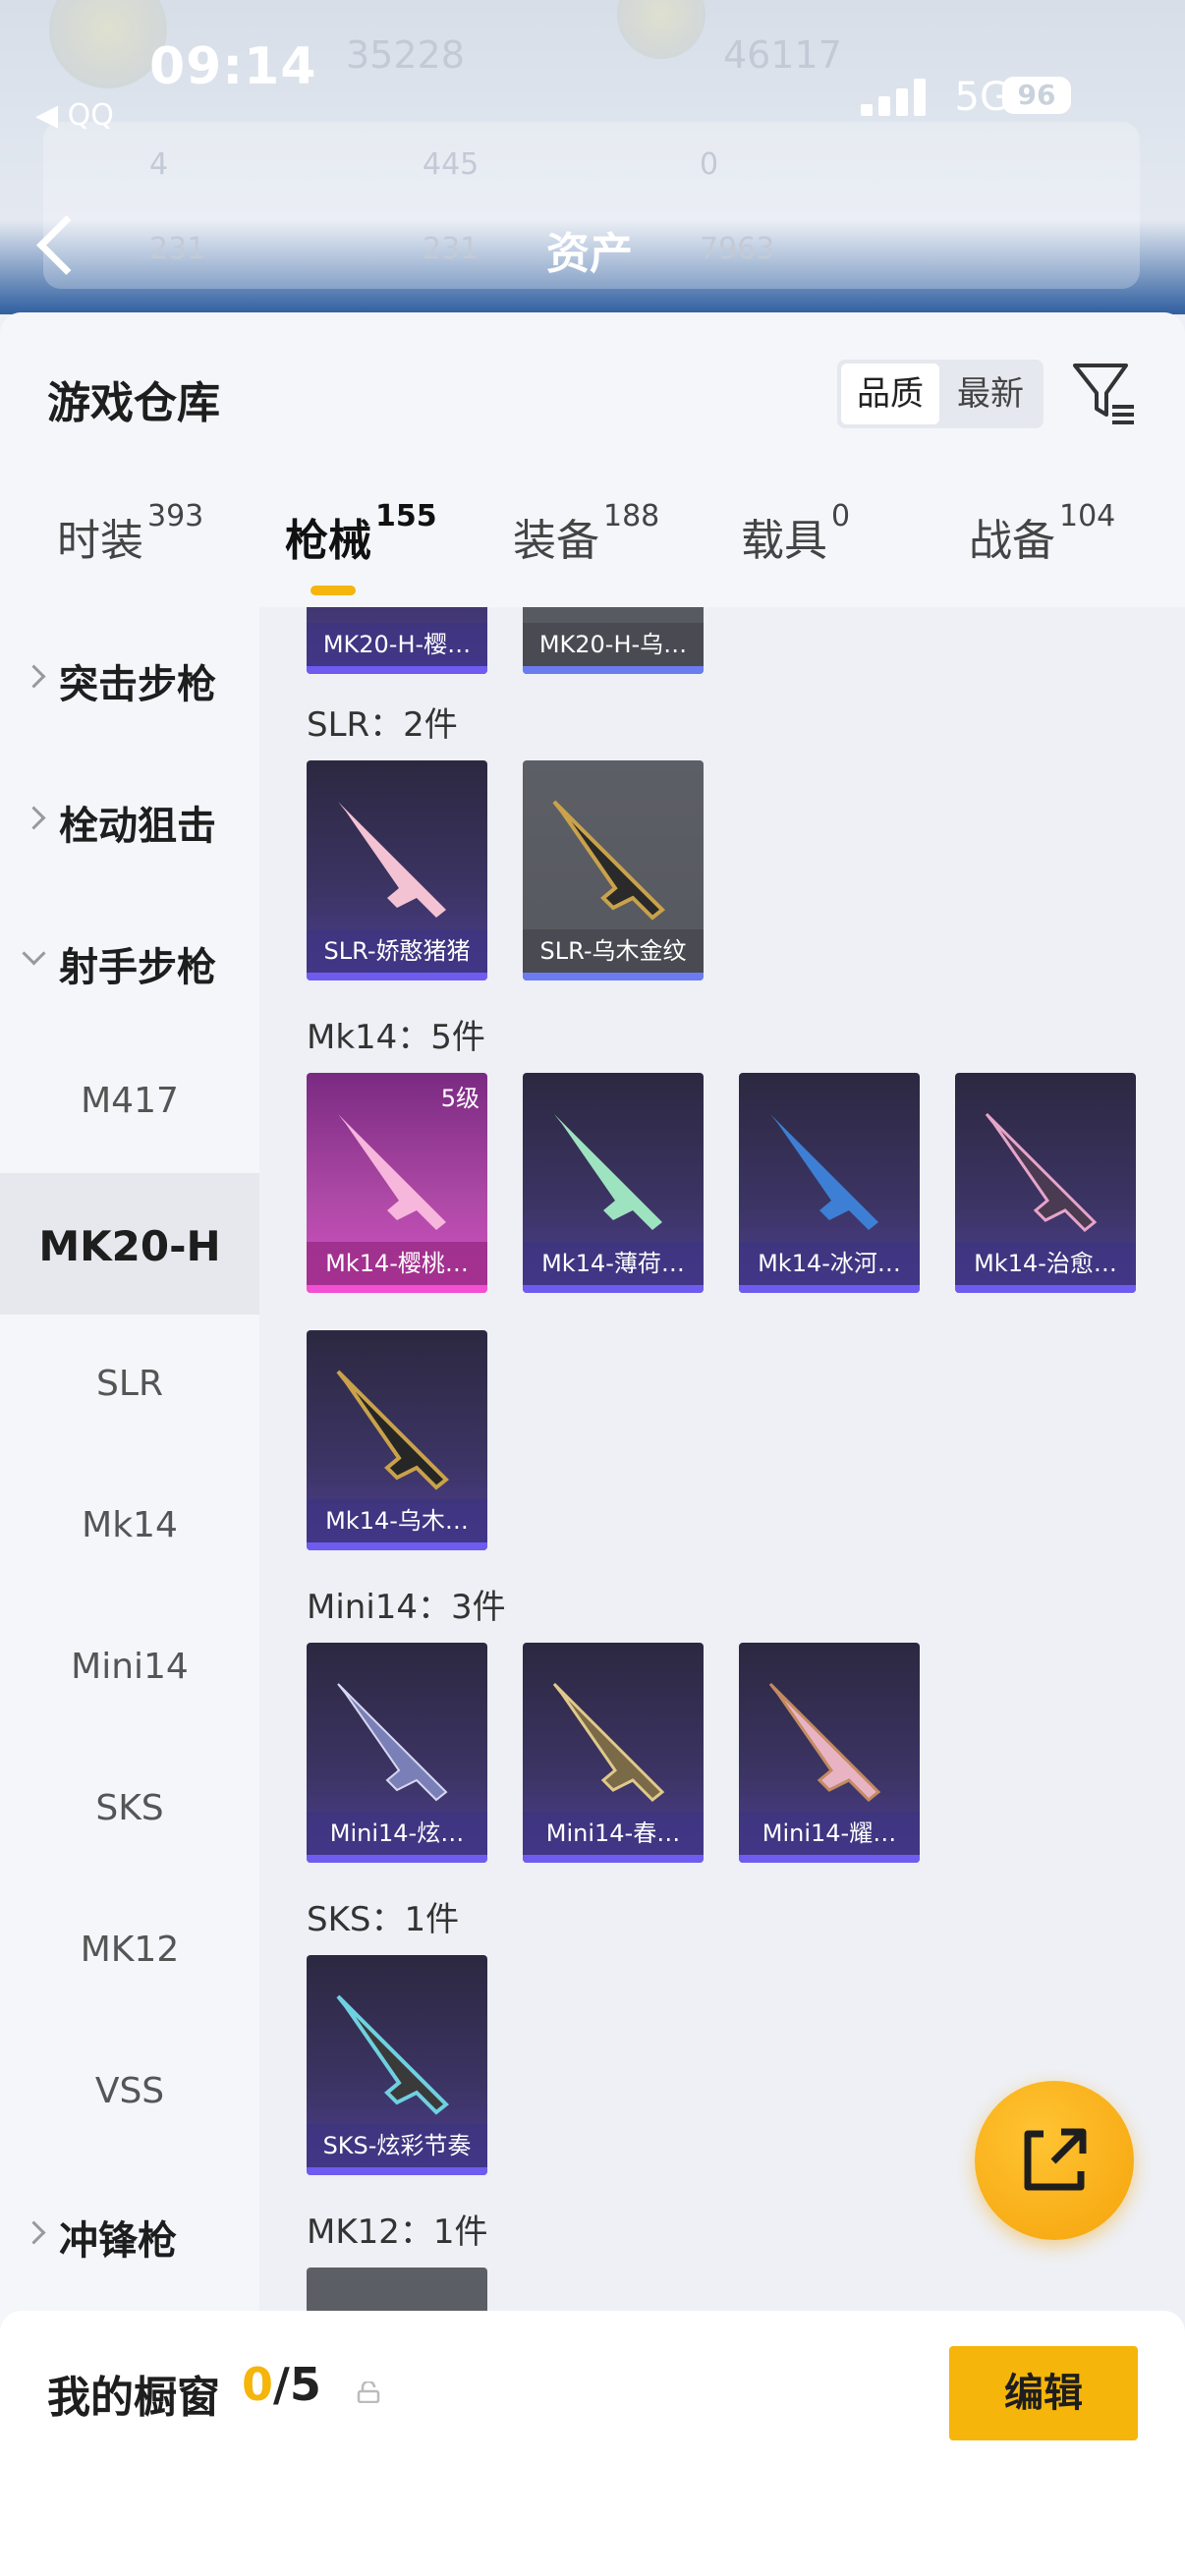  Describe the element at coordinates (890, 394) in the screenshot. I see `sort-quality-button: 品质` at that location.